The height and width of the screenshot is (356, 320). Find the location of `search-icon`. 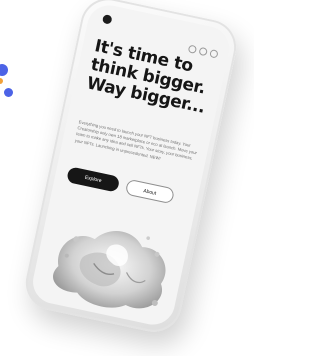

search-icon is located at coordinates (214, 54).